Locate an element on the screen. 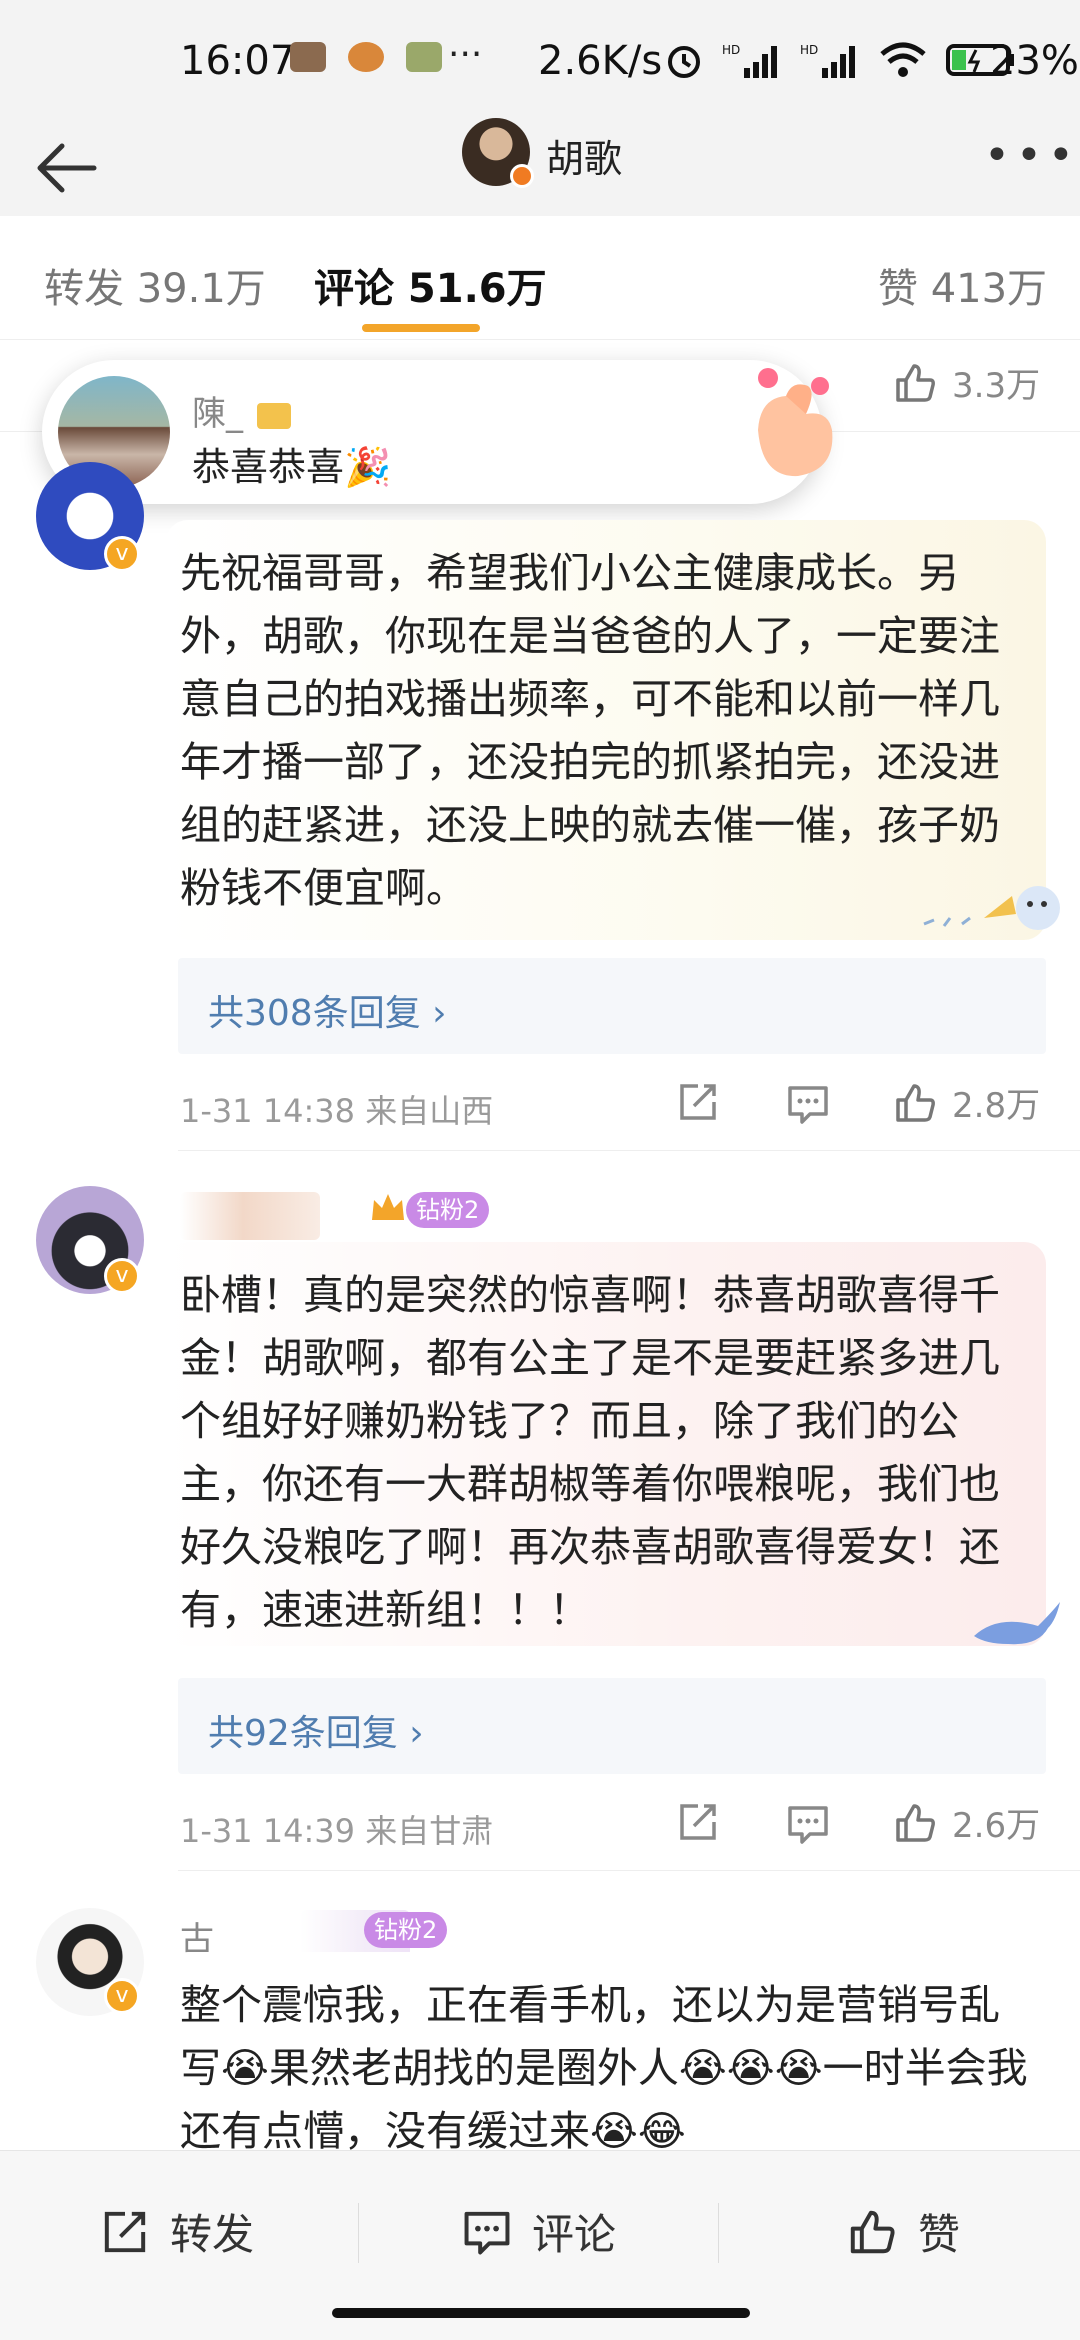 This screenshot has width=1080, height=2340. comment-meta: 1-31 14:38 来自山西 is located at coordinates (337, 1111).